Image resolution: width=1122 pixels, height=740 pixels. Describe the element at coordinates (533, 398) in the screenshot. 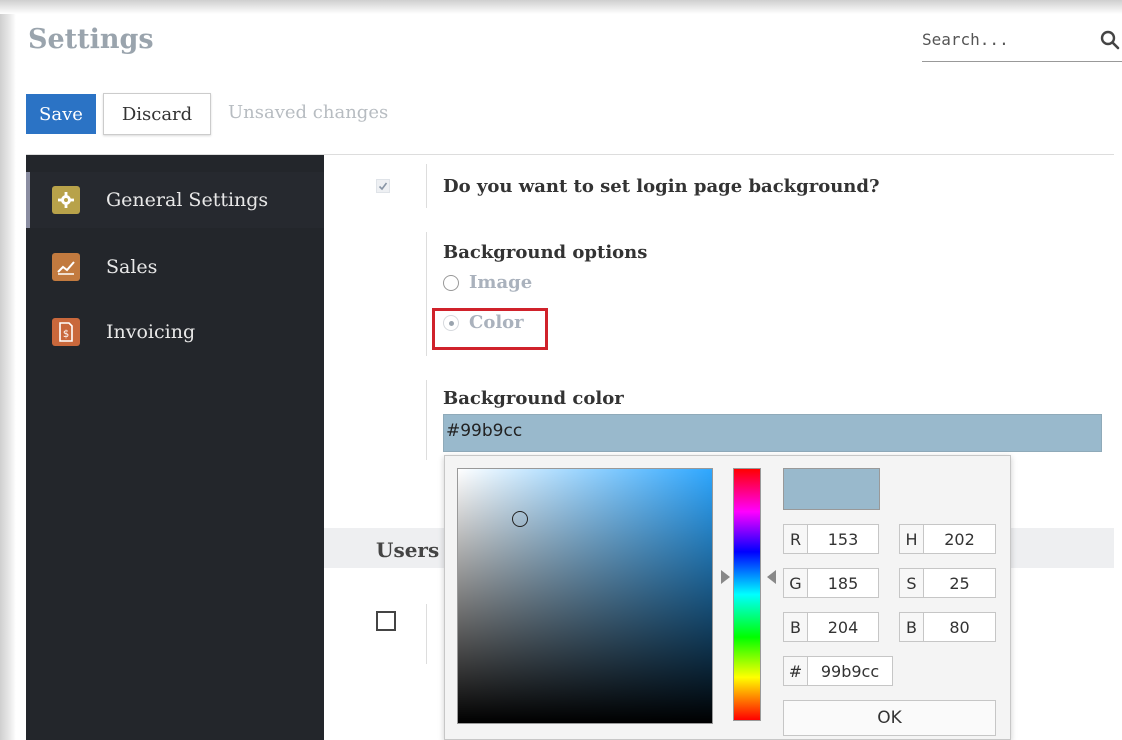

I see `background-color-label: Background color` at that location.